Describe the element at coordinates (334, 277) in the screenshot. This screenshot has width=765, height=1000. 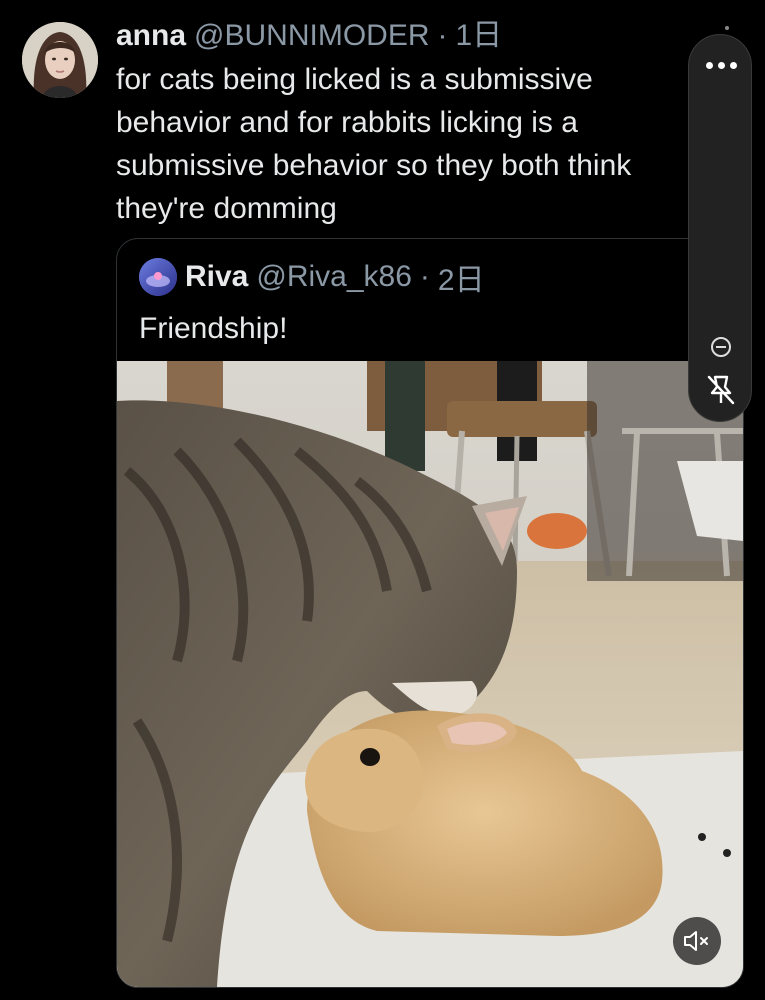
I see `quoted-author-handle: @Riva_k86` at that location.